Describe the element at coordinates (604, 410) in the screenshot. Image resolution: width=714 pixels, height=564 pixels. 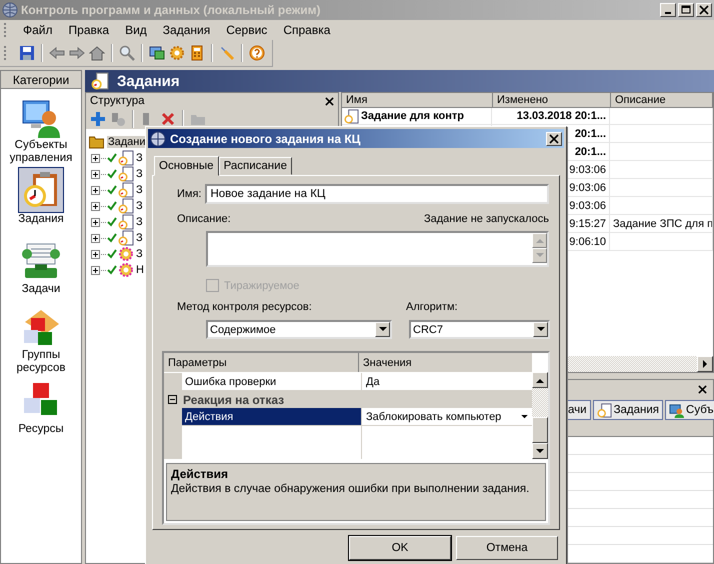
I see `clipboard-icon` at that location.